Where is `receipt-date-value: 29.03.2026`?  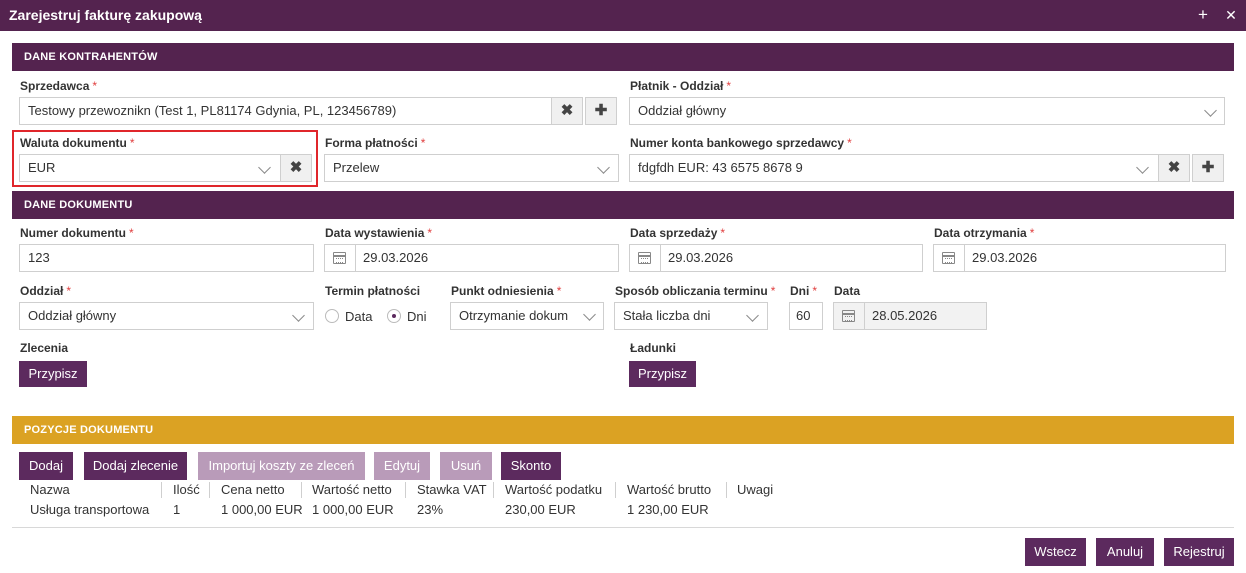 receipt-date-value: 29.03.2026 is located at coordinates (1005, 257).